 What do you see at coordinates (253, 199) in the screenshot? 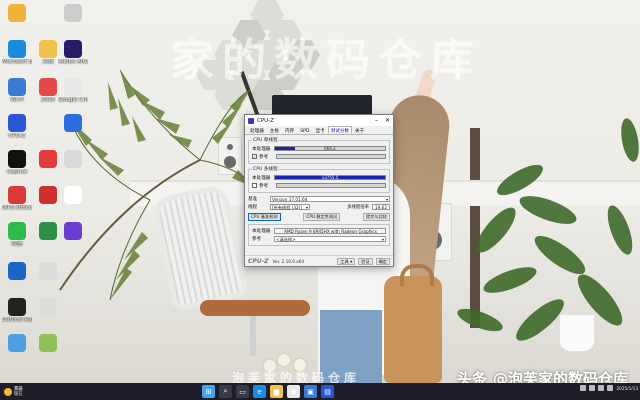
I see `benchmark-label: 基准` at bounding box center [253, 199].